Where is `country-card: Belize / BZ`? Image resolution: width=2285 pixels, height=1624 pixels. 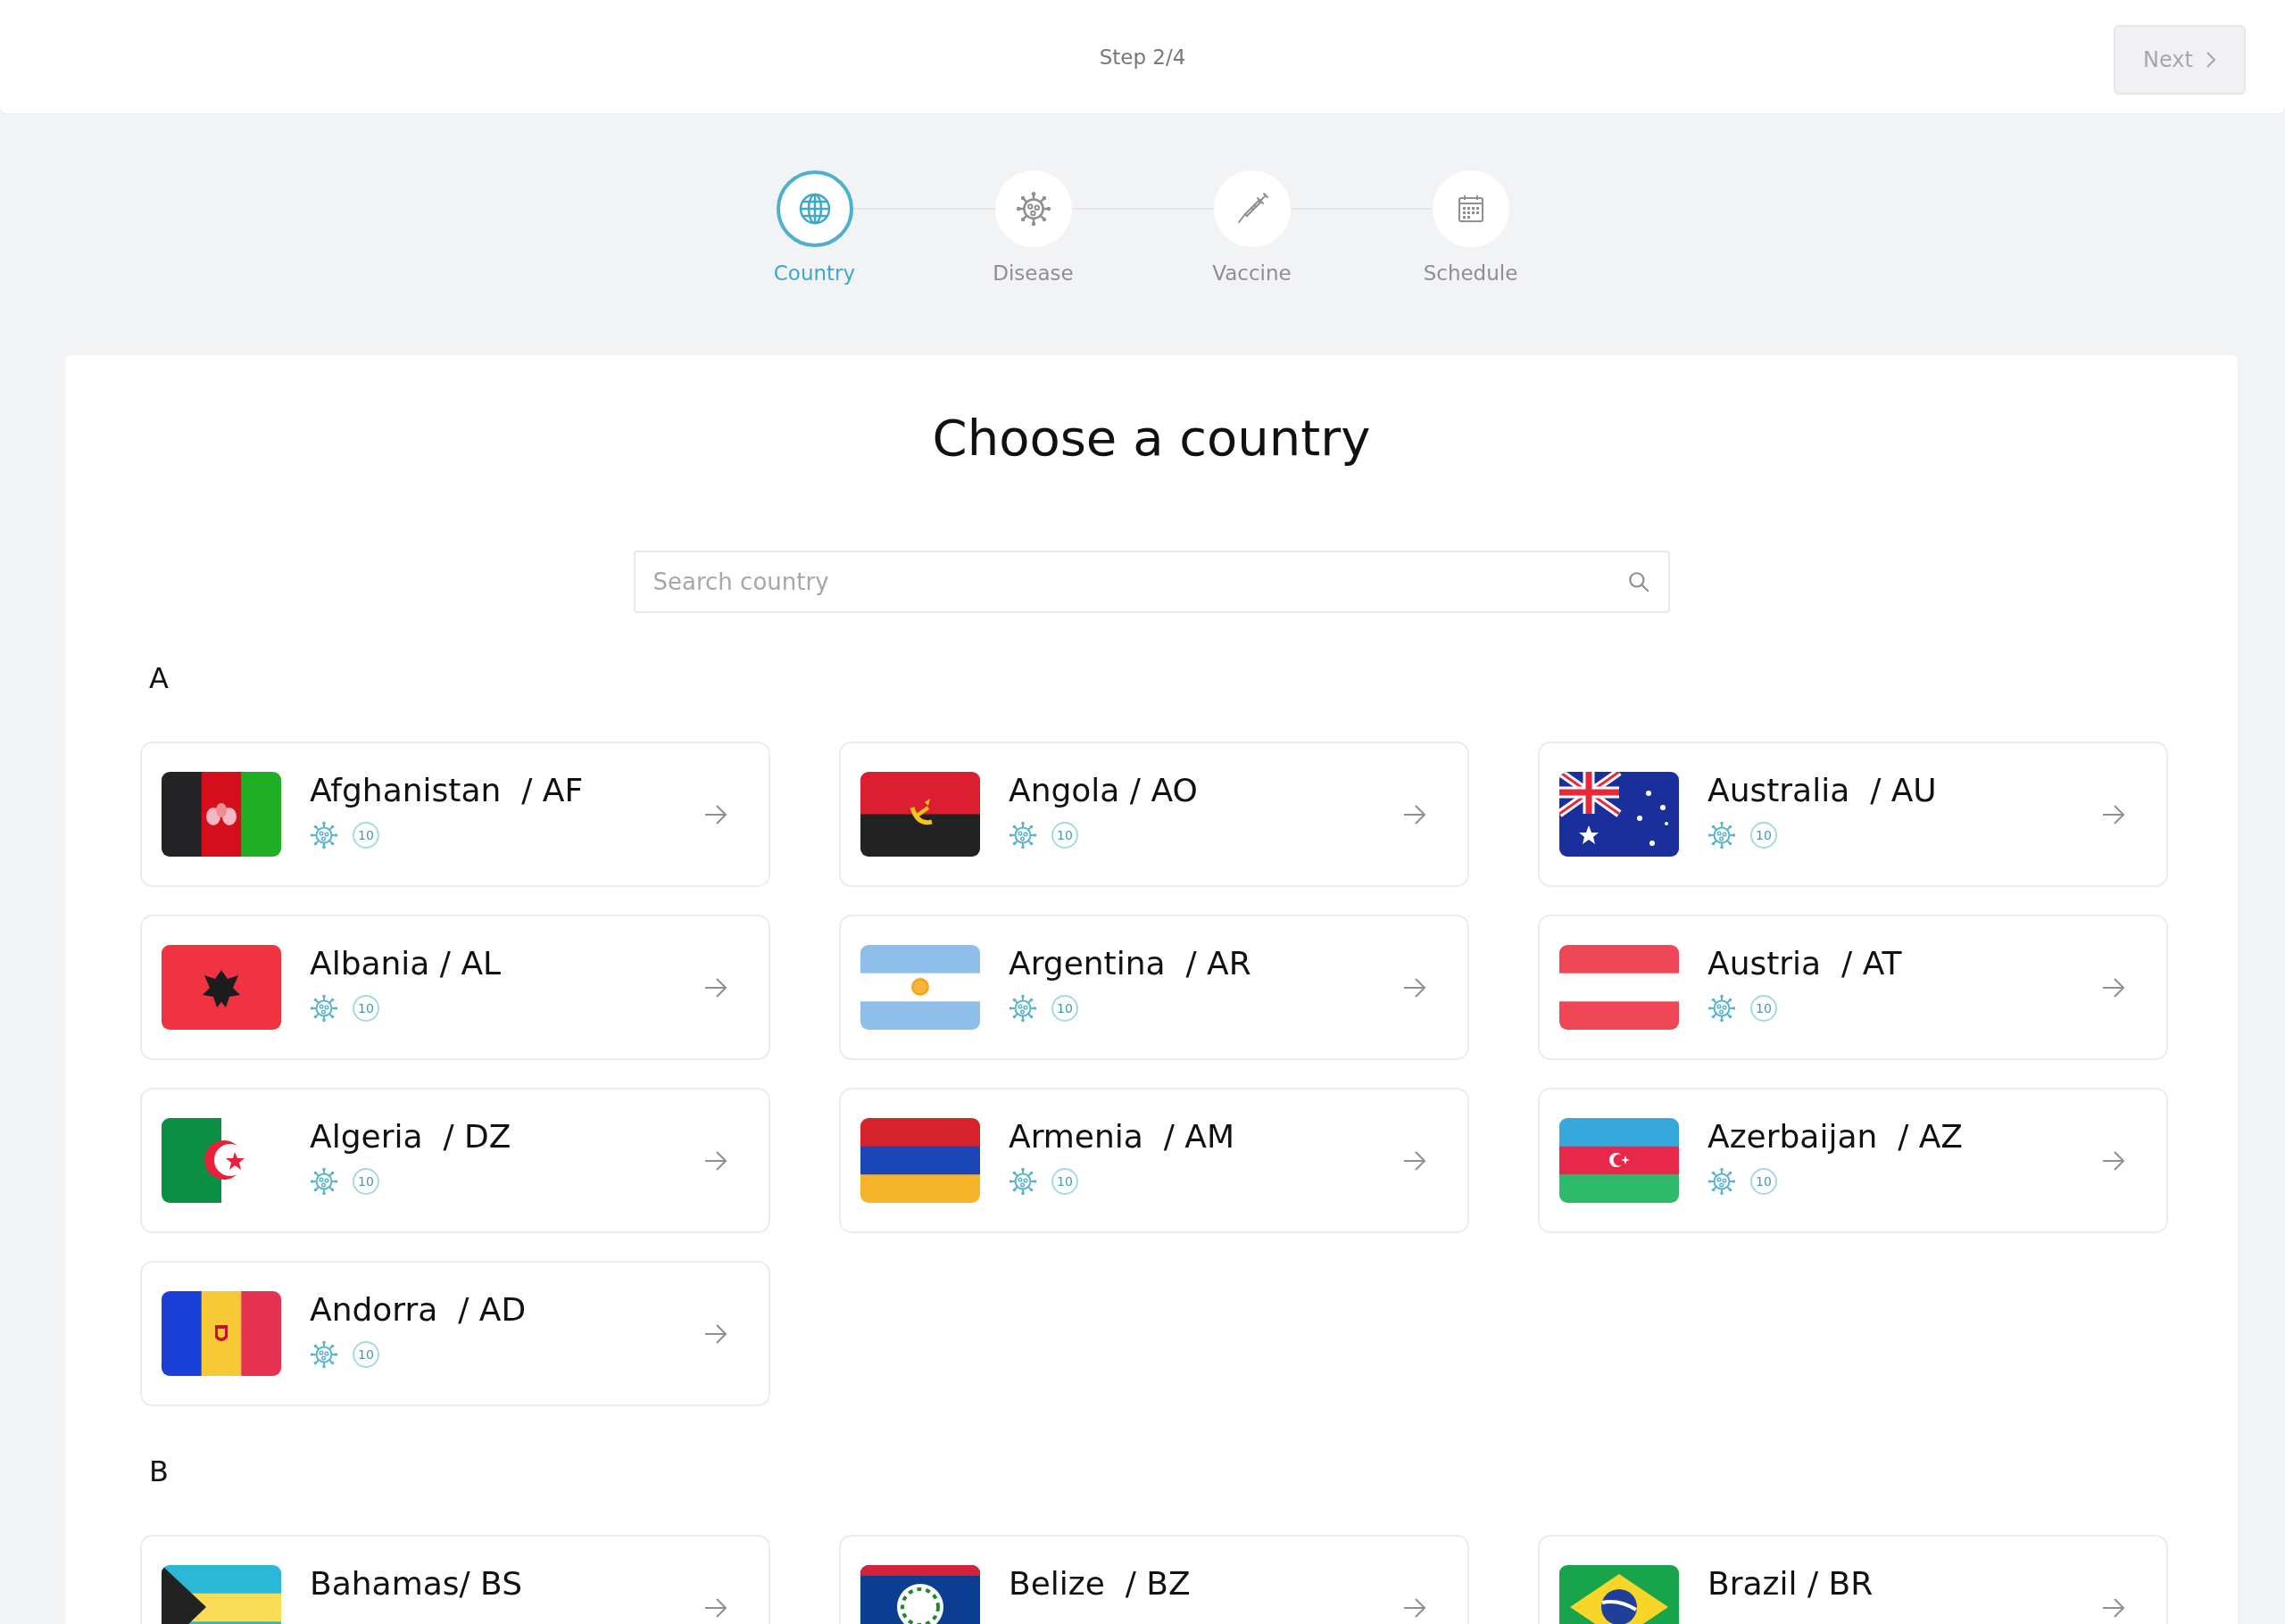
country-card: Belize / BZ is located at coordinates (1154, 1579).